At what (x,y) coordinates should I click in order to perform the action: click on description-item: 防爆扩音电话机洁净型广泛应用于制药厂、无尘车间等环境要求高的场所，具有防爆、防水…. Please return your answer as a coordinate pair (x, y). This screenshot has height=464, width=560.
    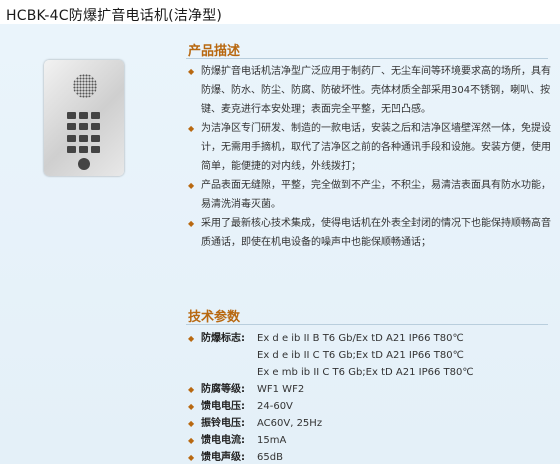
    Looking at the image, I should click on (370, 90).